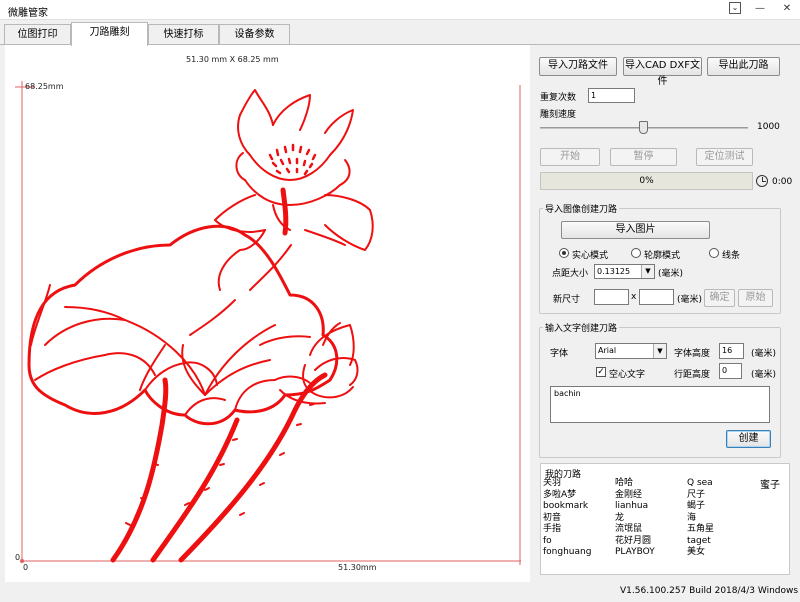 Image resolution: width=800 pixels, height=602 pixels. Describe the element at coordinates (662, 72) in the screenshot. I see `import-cad-dxf-button: 导入CAD DXF文件` at that location.